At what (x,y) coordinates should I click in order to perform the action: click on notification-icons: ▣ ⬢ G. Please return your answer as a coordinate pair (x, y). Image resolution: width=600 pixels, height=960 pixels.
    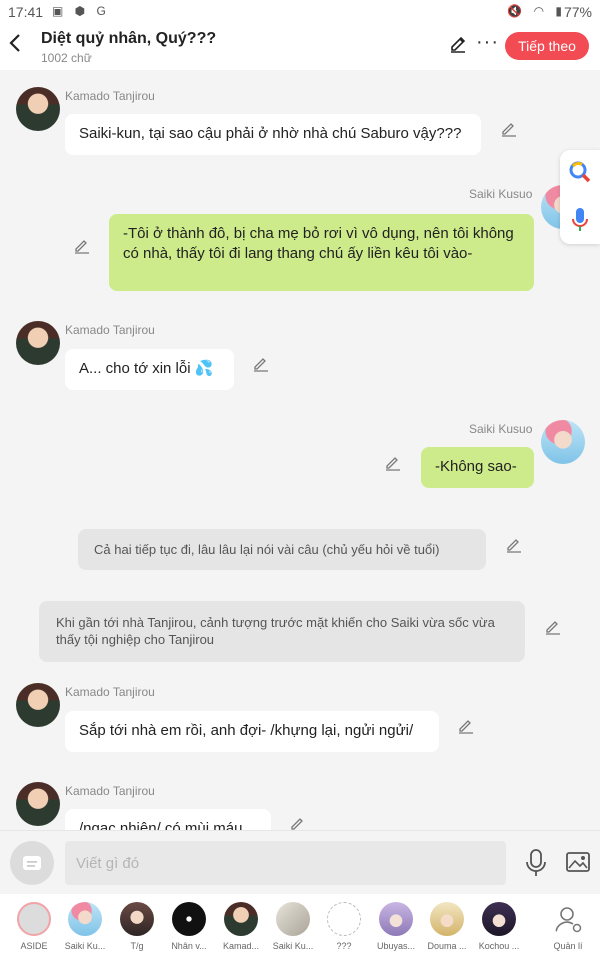
    Looking at the image, I should click on (81, 11).